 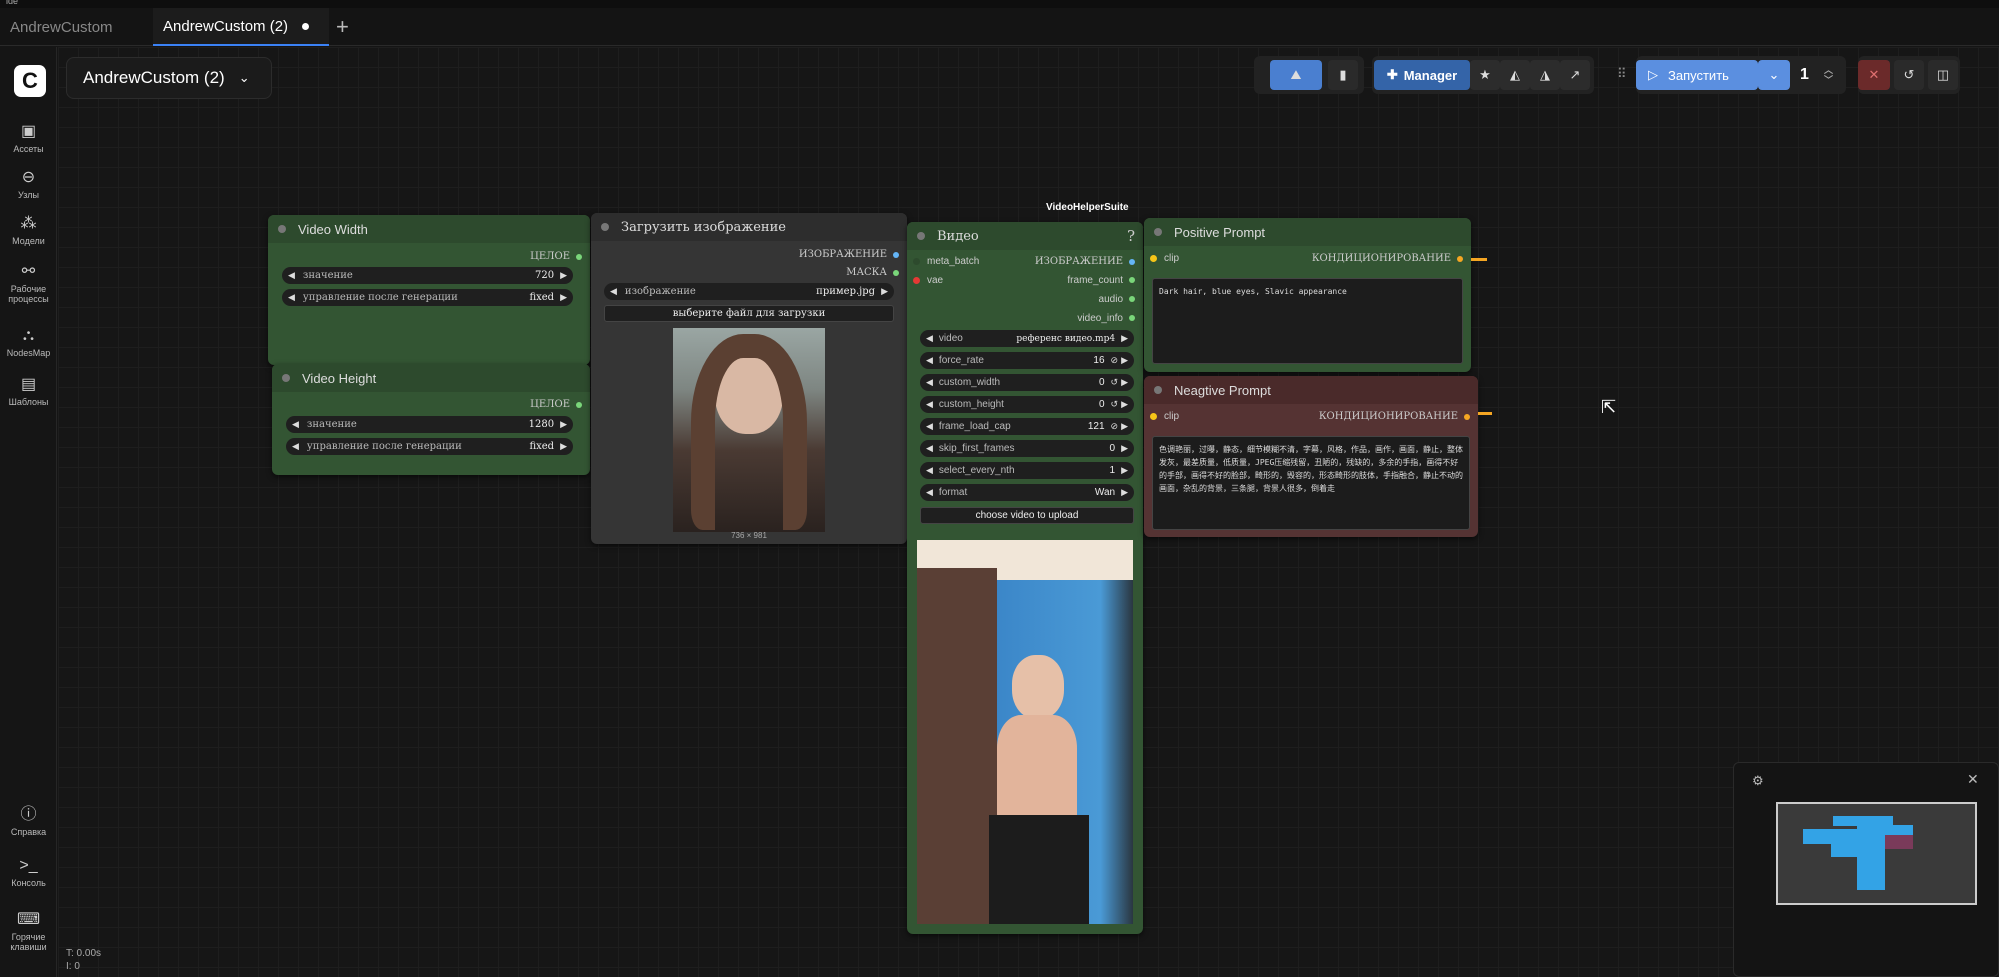 I want to click on manager-button: ✚ Manager, so click(x=1422, y=75).